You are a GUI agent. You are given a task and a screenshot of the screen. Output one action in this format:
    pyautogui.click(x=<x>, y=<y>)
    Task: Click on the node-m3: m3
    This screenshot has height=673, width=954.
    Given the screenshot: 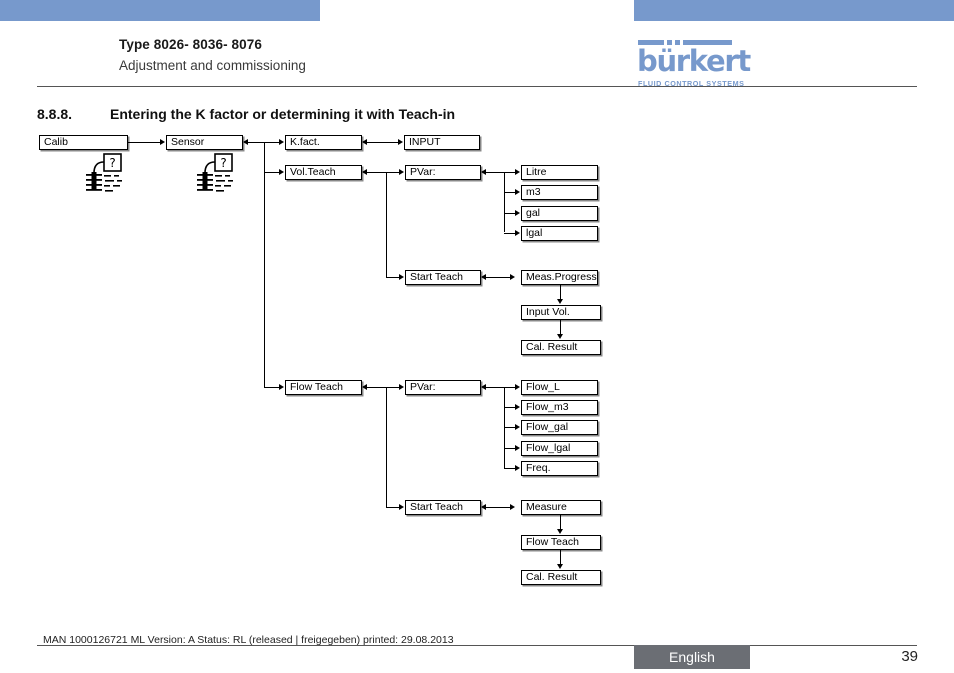 What is the action you would take?
    pyautogui.click(x=559, y=192)
    